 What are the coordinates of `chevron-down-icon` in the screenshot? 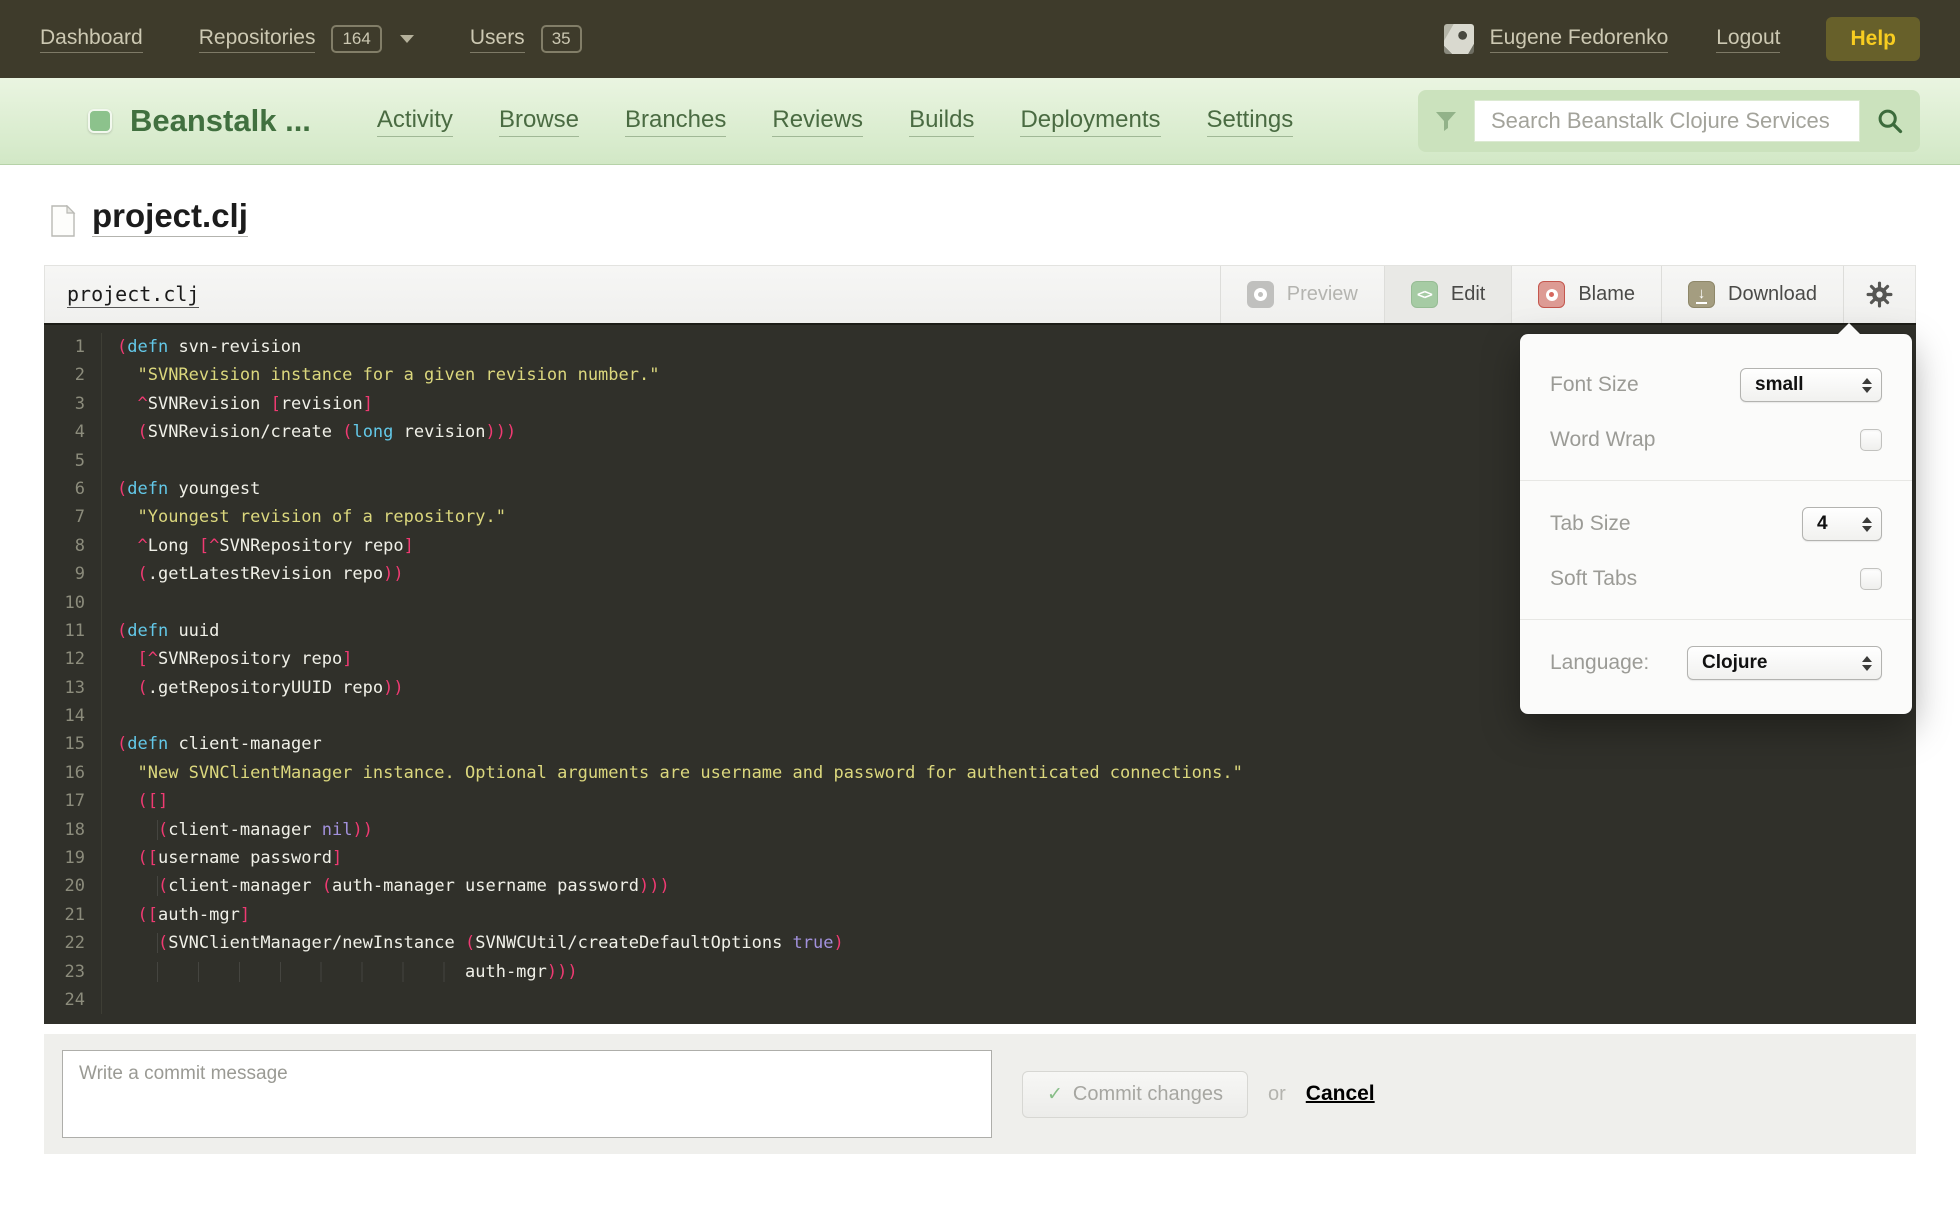 It's located at (406, 39).